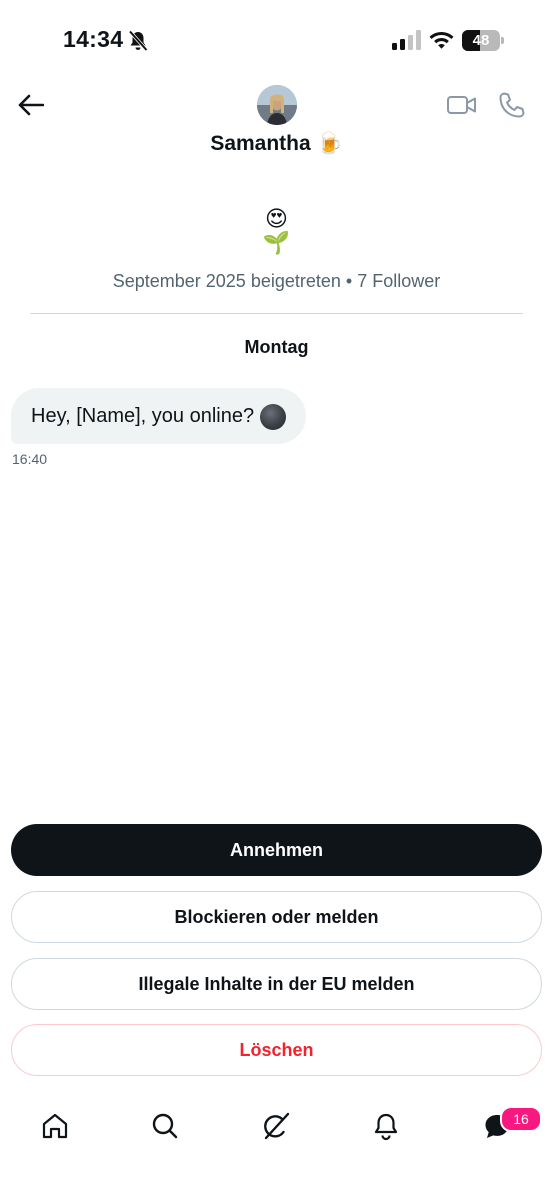 The image size is (553, 1200). Describe the element at coordinates (276, 219) in the screenshot. I see `bio-emoji-heart-eyes: 😍` at that location.